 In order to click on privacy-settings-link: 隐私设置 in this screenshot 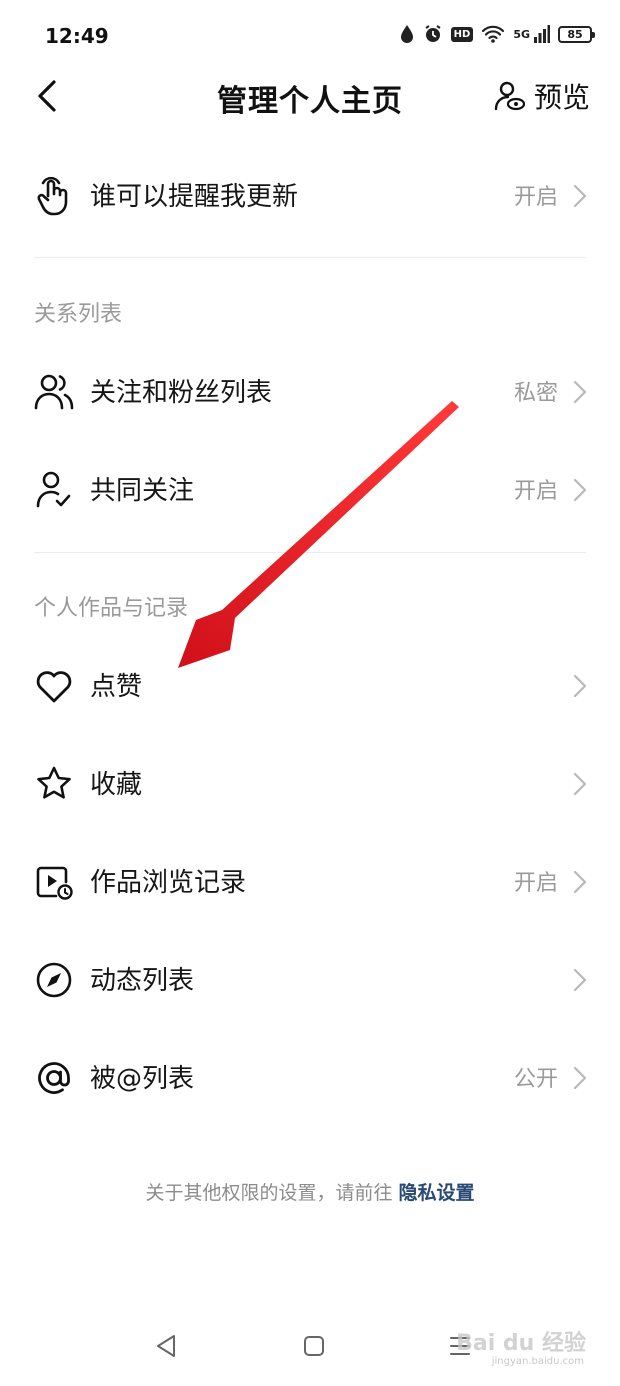, I will do `click(437, 1193)`.